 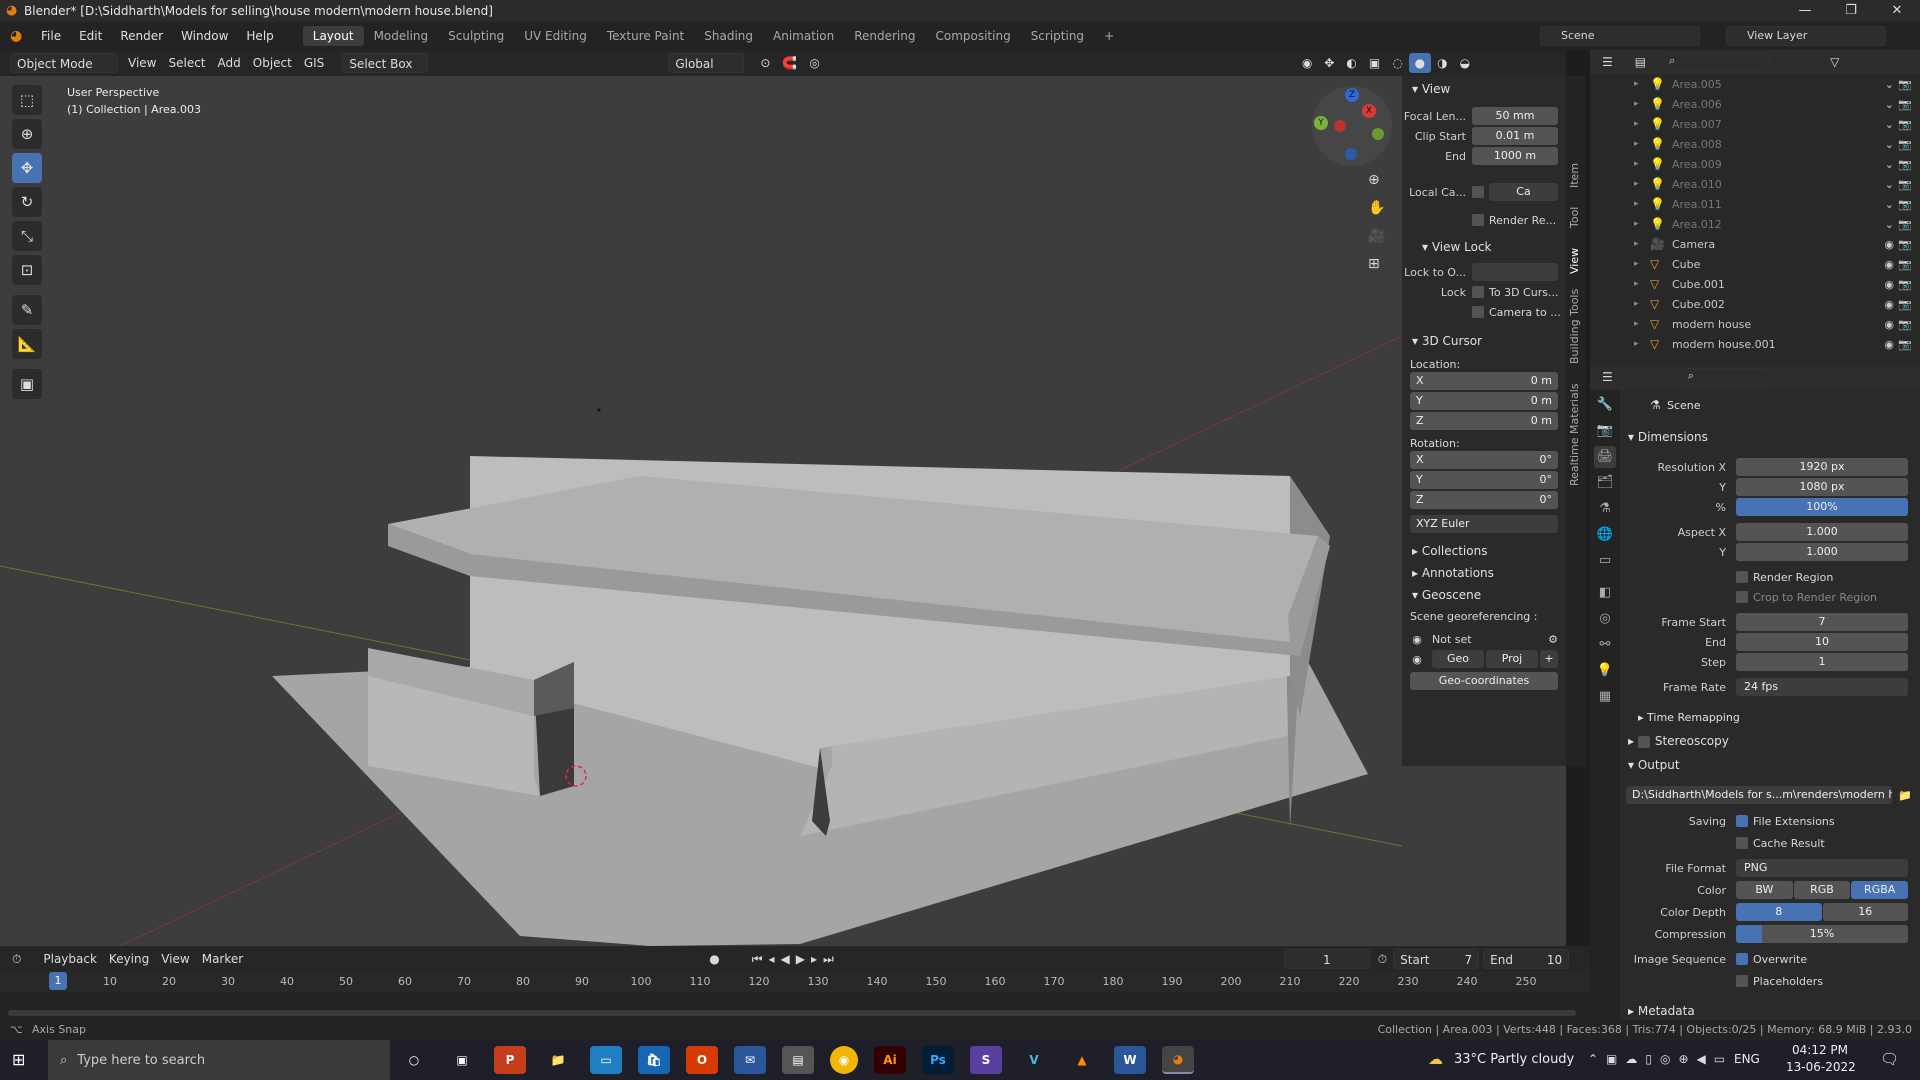 What do you see at coordinates (765, 63) in the screenshot?
I see `pivot-icon: ⊙` at bounding box center [765, 63].